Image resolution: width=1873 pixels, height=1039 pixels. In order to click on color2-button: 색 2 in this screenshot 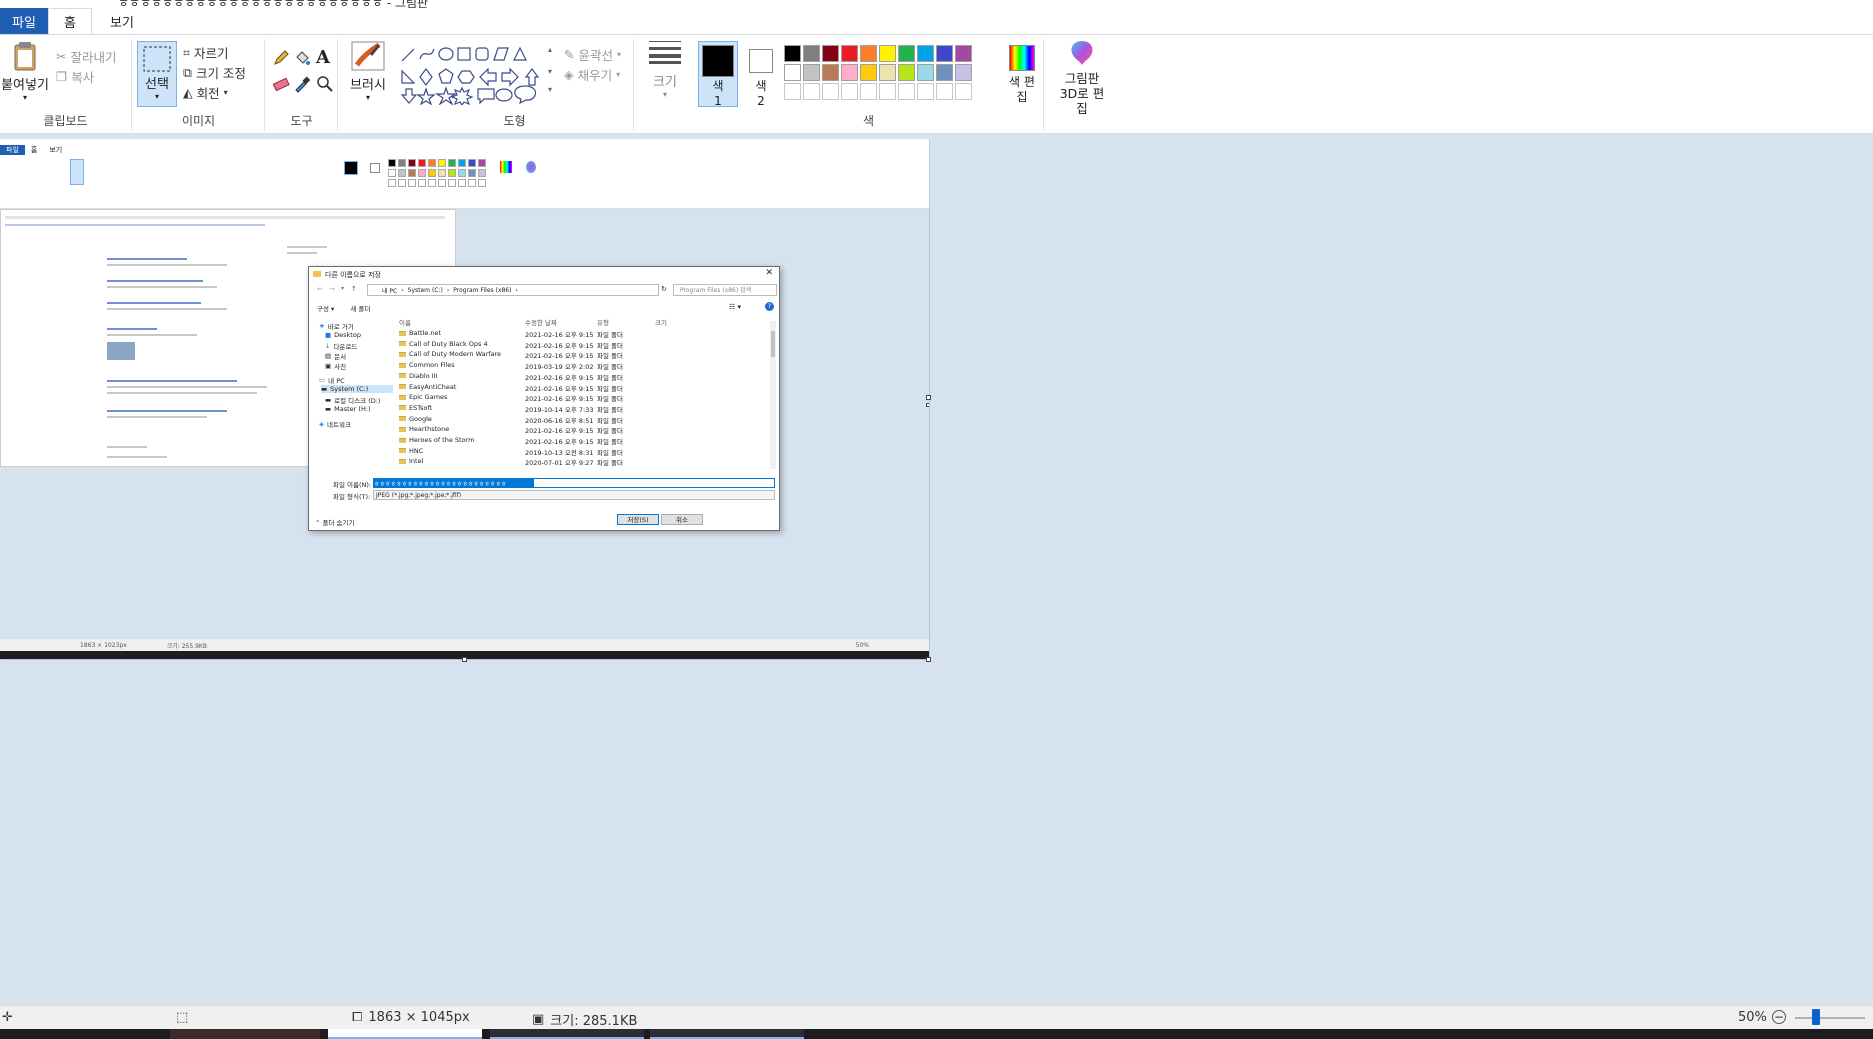, I will do `click(761, 74)`.